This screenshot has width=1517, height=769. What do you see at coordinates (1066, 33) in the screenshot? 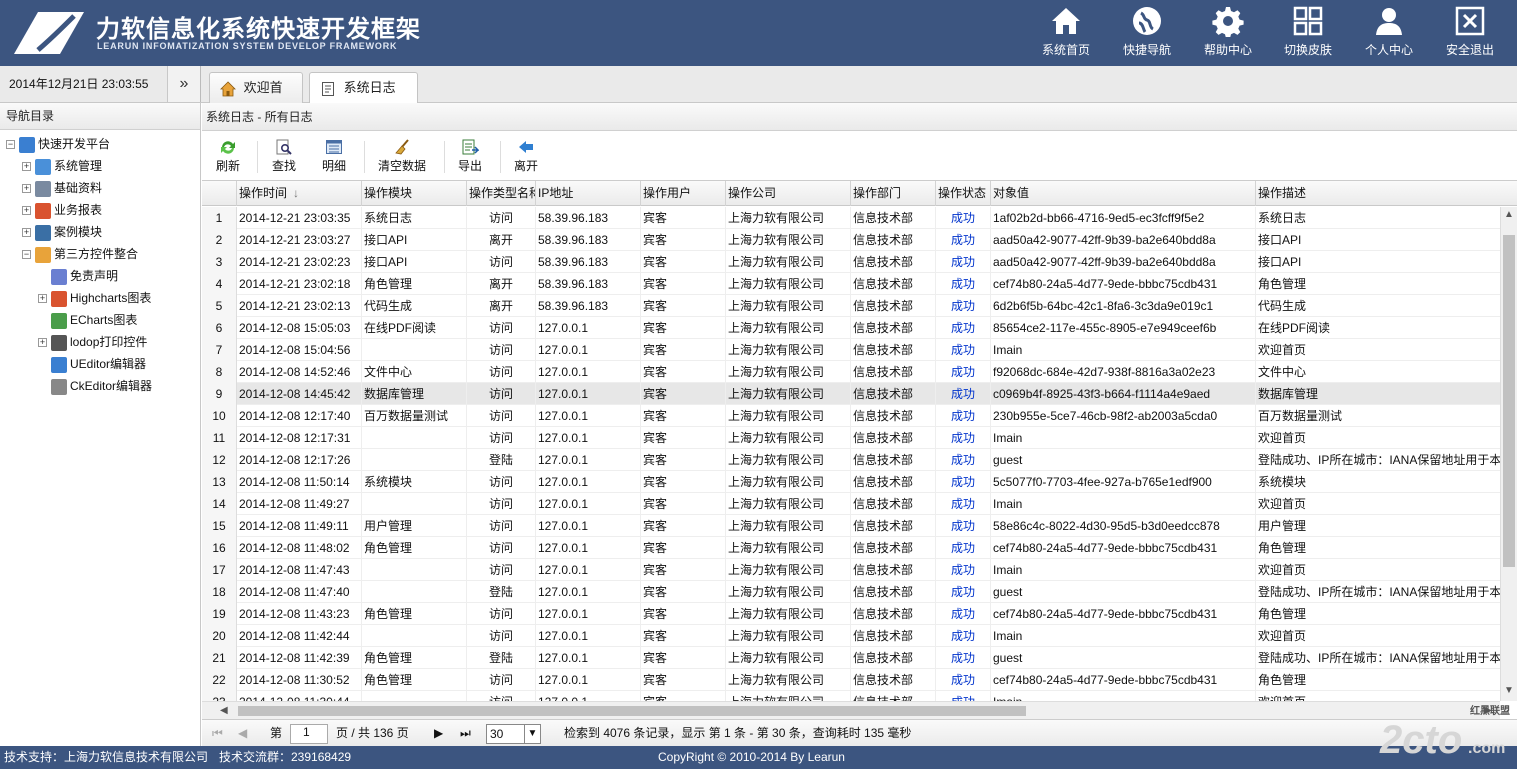
I see `nav-home-button: 系统首页` at bounding box center [1066, 33].